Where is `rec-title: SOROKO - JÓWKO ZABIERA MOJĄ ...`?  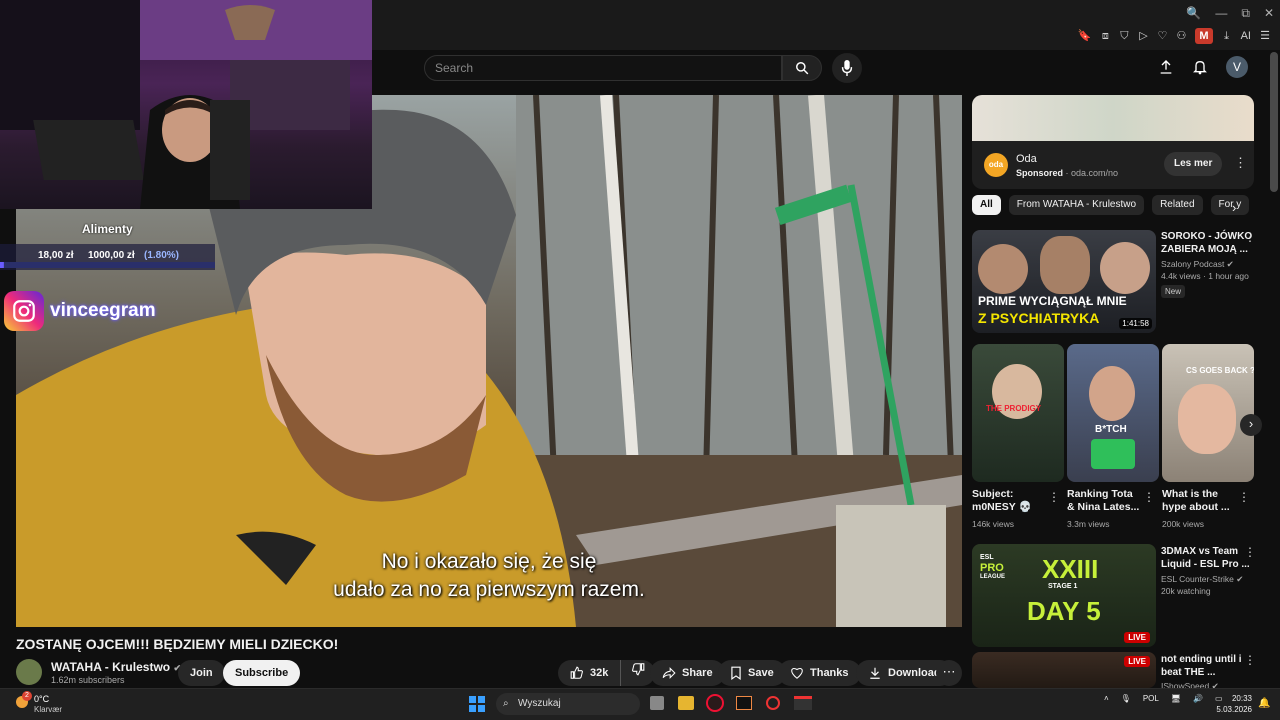
rec-title: SOROKO - JÓWKO ZABIERA MOJĄ ... is located at coordinates (1206, 243).